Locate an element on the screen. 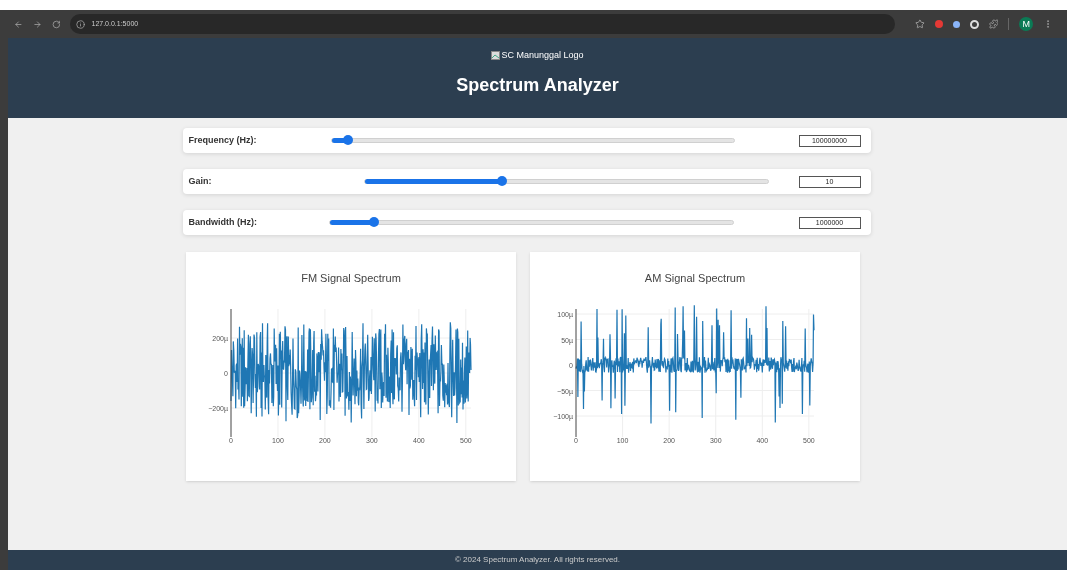 Image resolution: width=1067 pixels, height=570 pixels. extension-icon is located at coordinates (956, 24).